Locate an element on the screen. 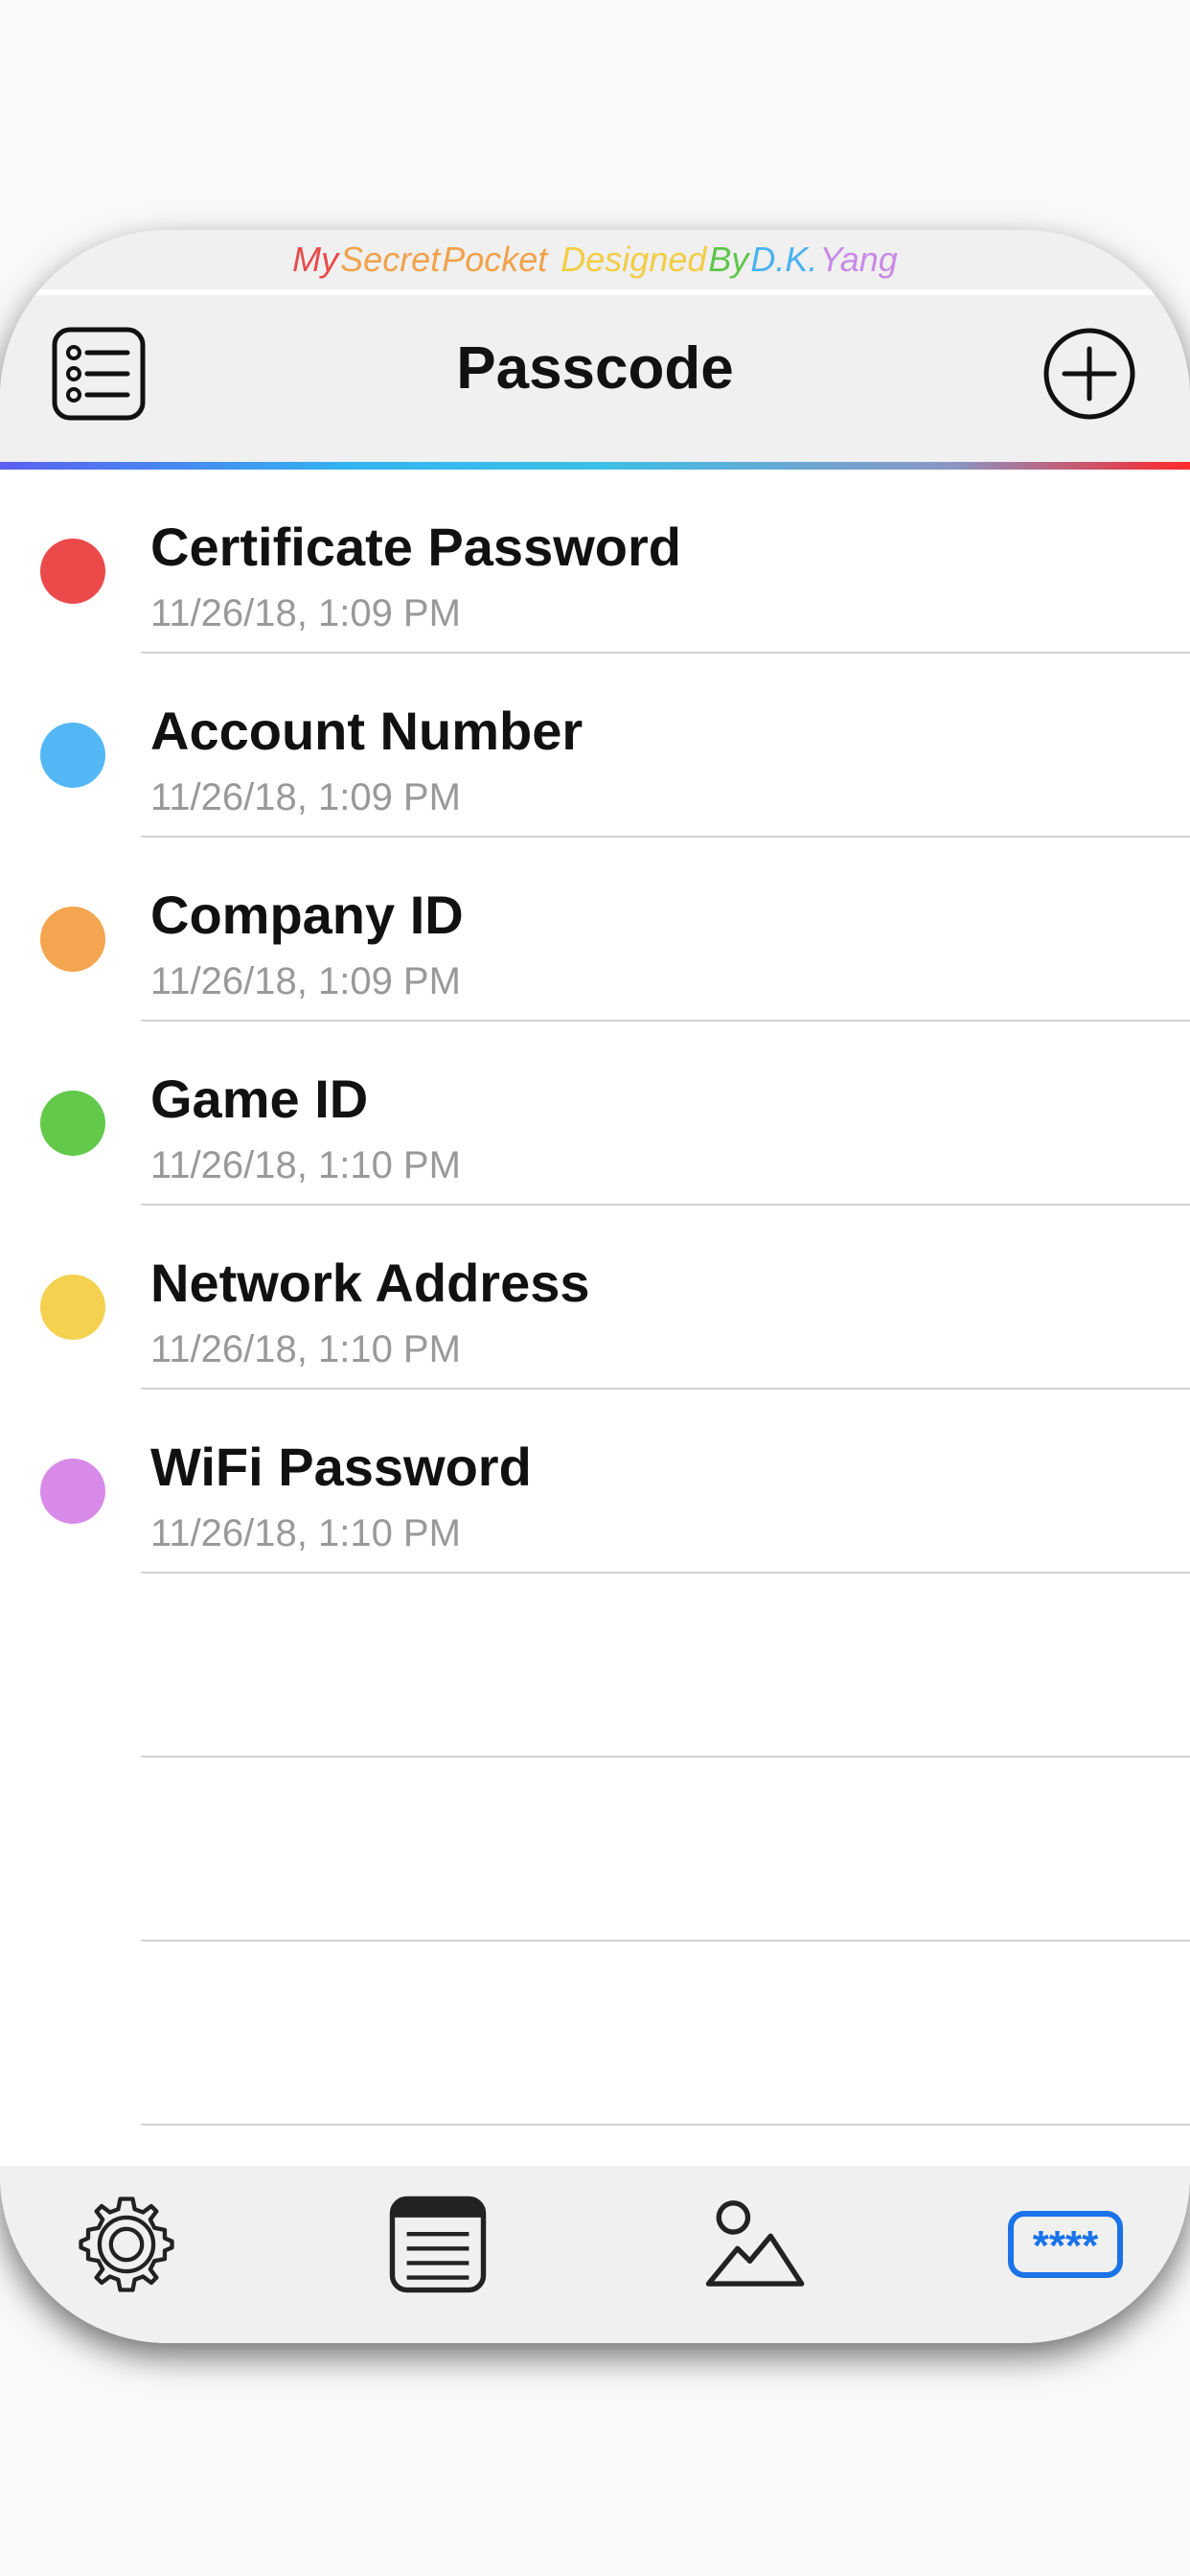 The width and height of the screenshot is (1190, 2576). notes-icon is located at coordinates (438, 2244).